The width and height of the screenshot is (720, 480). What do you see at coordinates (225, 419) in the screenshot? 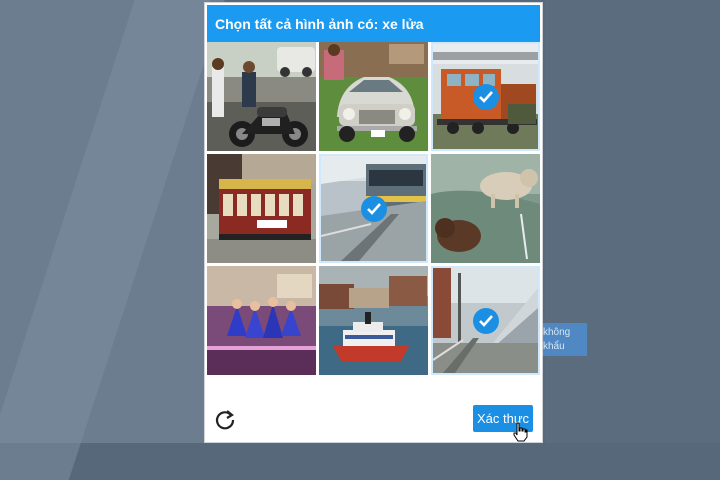
I see `reload-icon` at bounding box center [225, 419].